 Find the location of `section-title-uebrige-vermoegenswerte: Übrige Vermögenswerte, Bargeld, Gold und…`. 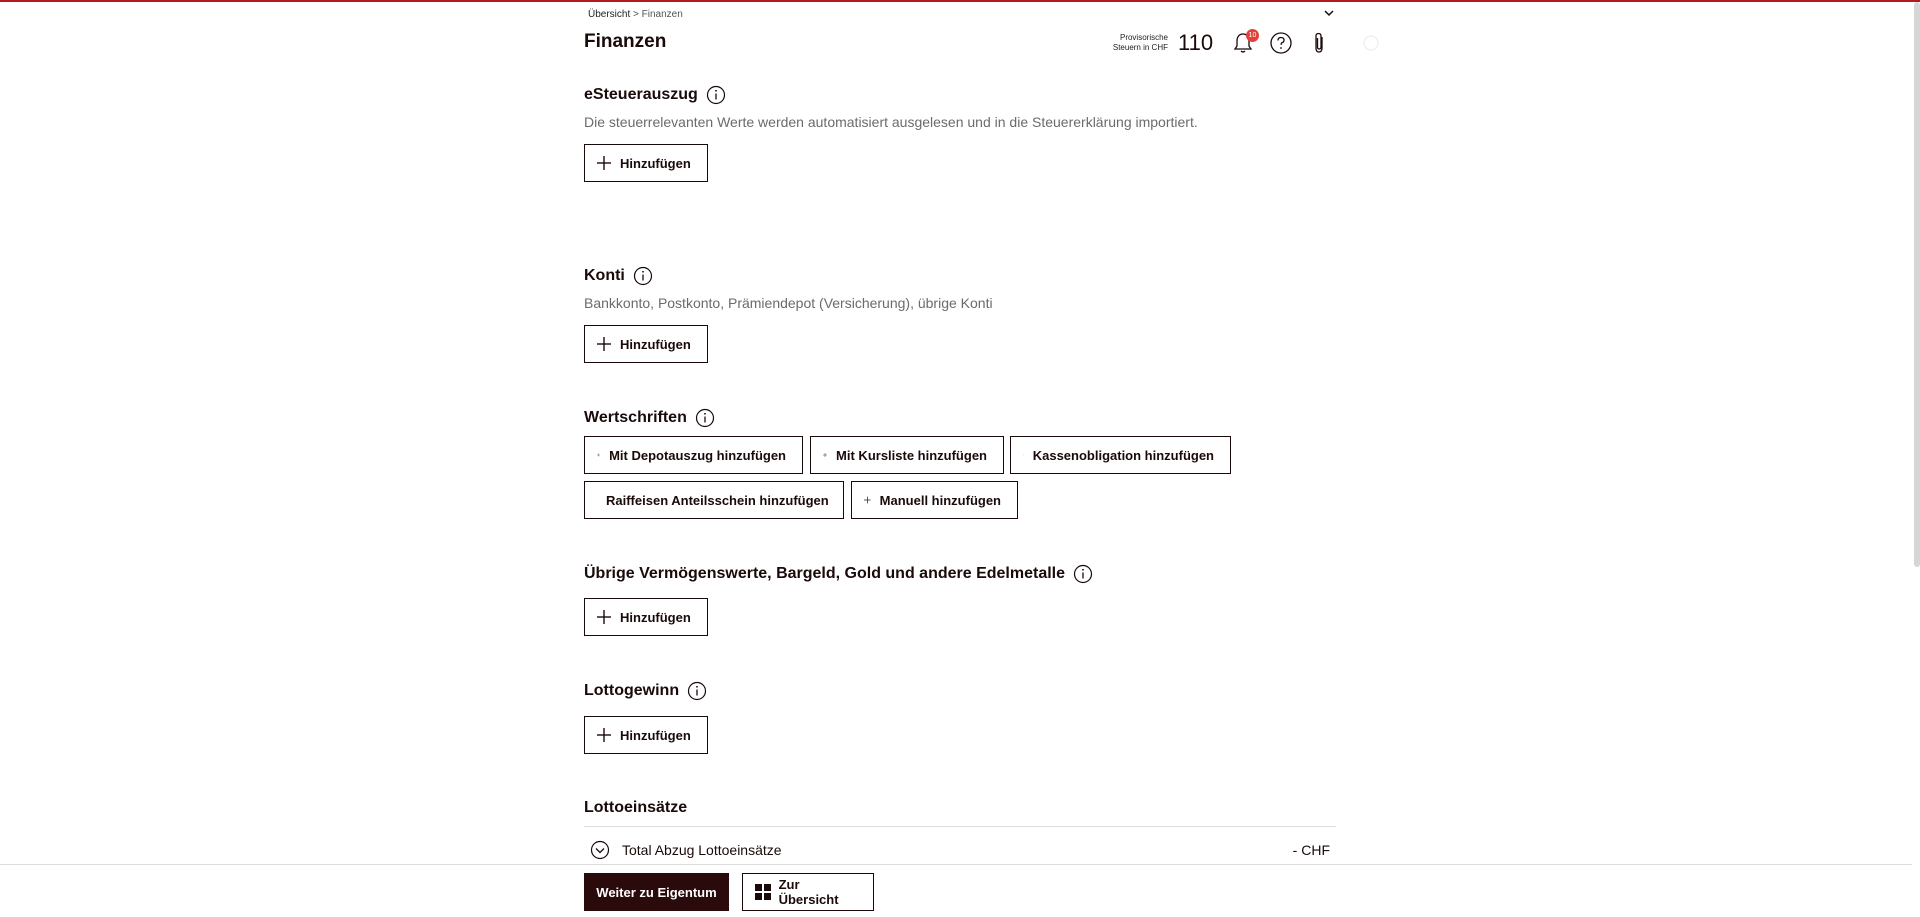

section-title-uebrige-vermoegenswerte: Übrige Vermögenswerte, Bargeld, Gold und… is located at coordinates (838, 574).